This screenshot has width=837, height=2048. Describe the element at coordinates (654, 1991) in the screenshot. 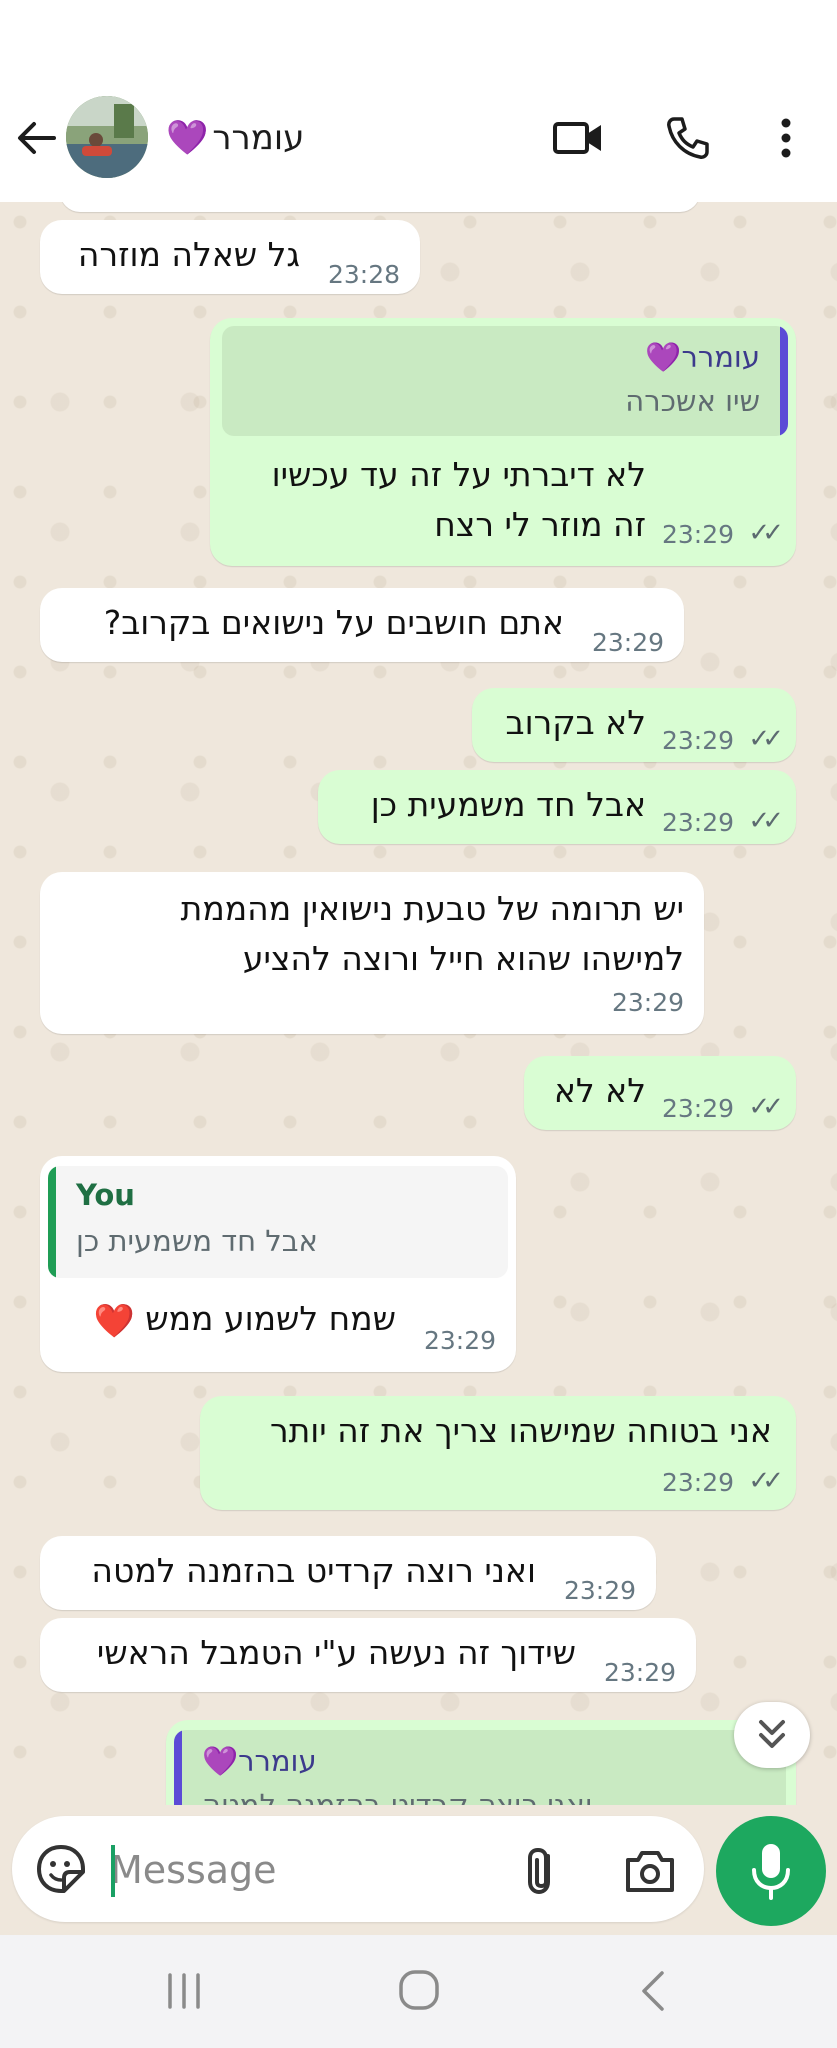

I see `back-nav-icon` at that location.